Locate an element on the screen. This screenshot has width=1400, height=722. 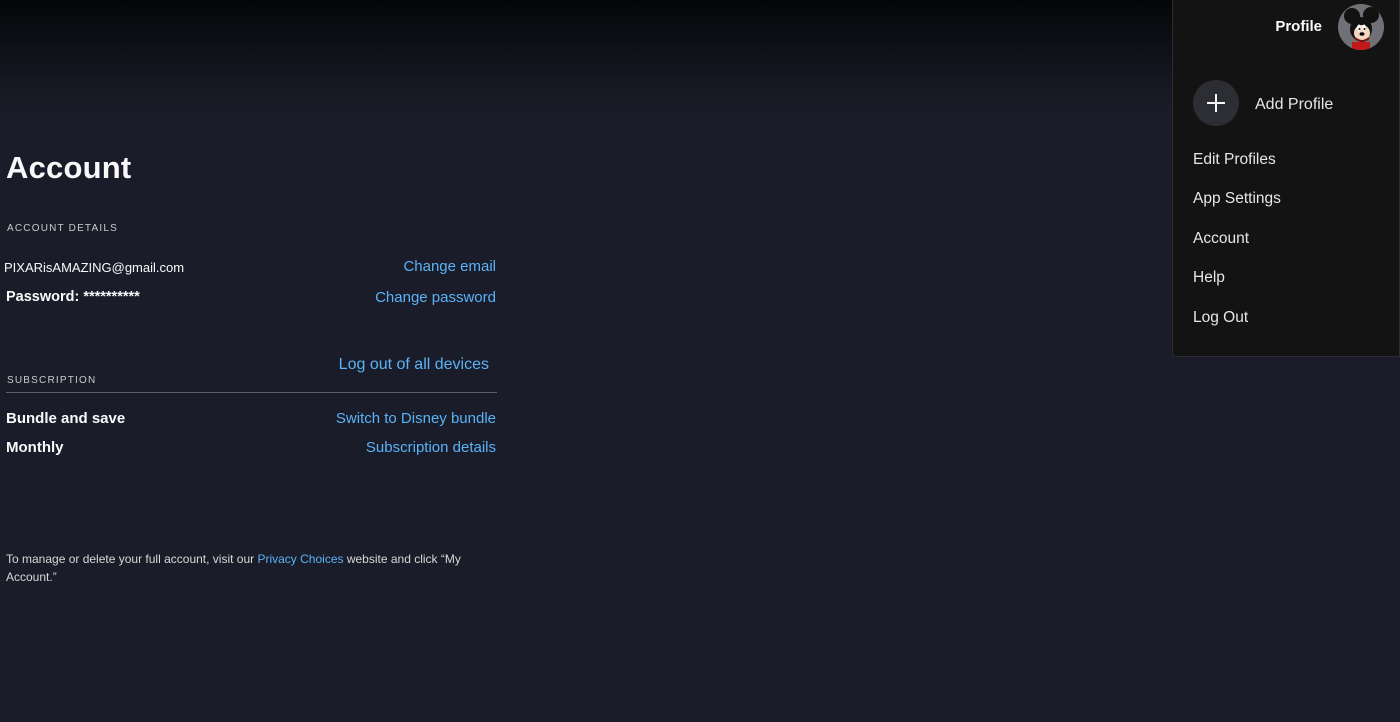
privacy-choices-link: Privacy Choices is located at coordinates (300, 559).